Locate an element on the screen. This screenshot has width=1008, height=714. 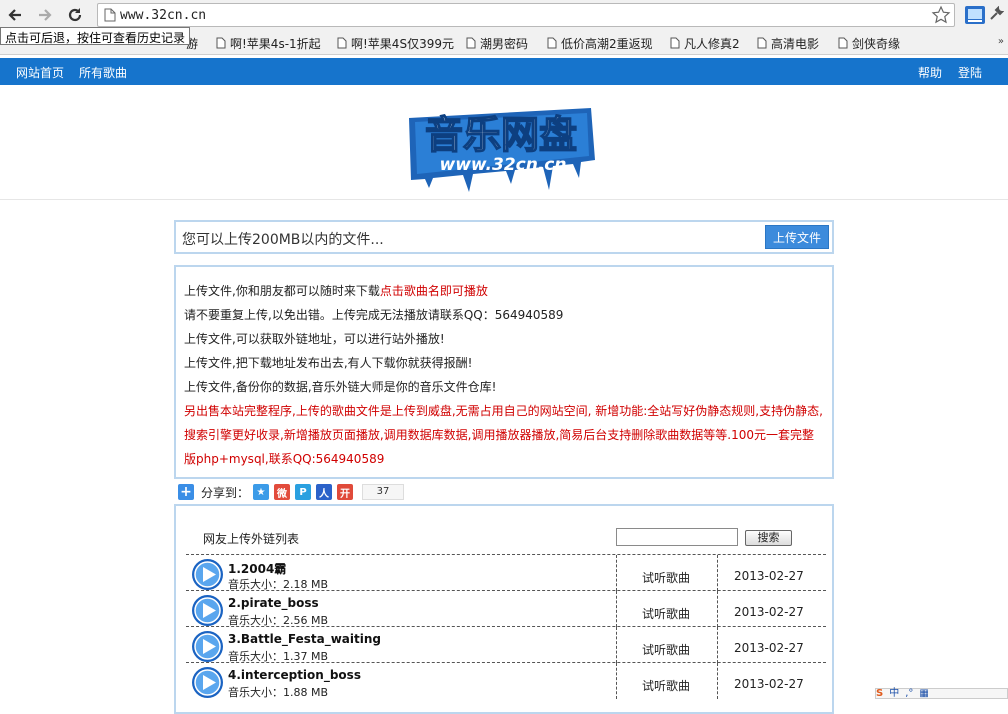
bookmark-item: 潮男密码 is located at coordinates (497, 43).